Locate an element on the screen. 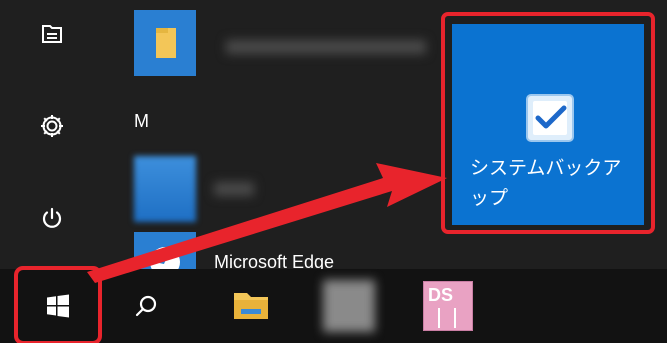  ds-app-label: DS is located at coordinates (441, 295).